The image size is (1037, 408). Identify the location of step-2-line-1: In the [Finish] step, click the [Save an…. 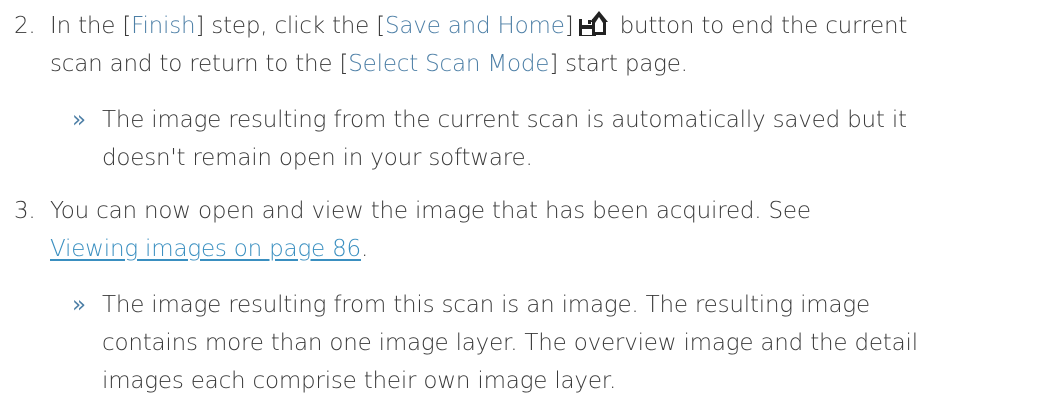
(540, 26).